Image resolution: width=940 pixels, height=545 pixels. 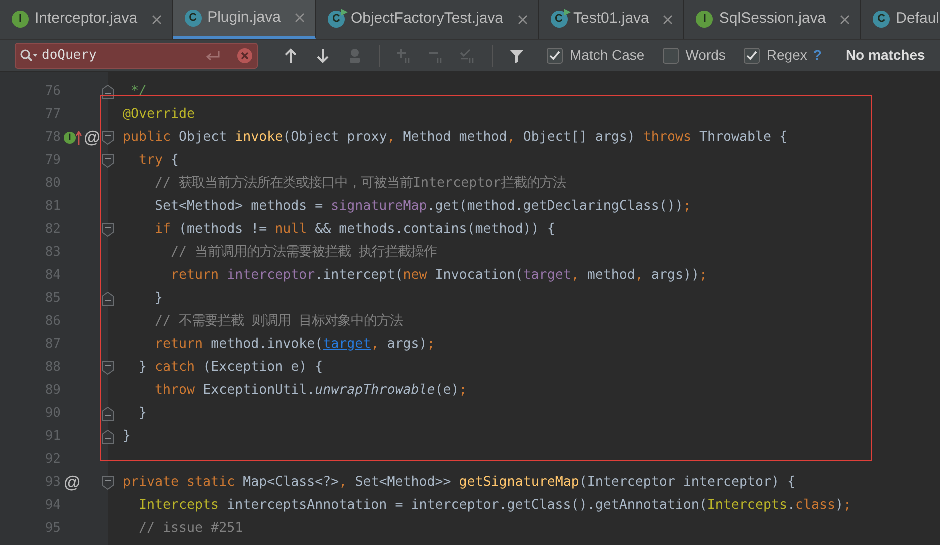 What do you see at coordinates (213, 56) in the screenshot?
I see `enter-icon` at bounding box center [213, 56].